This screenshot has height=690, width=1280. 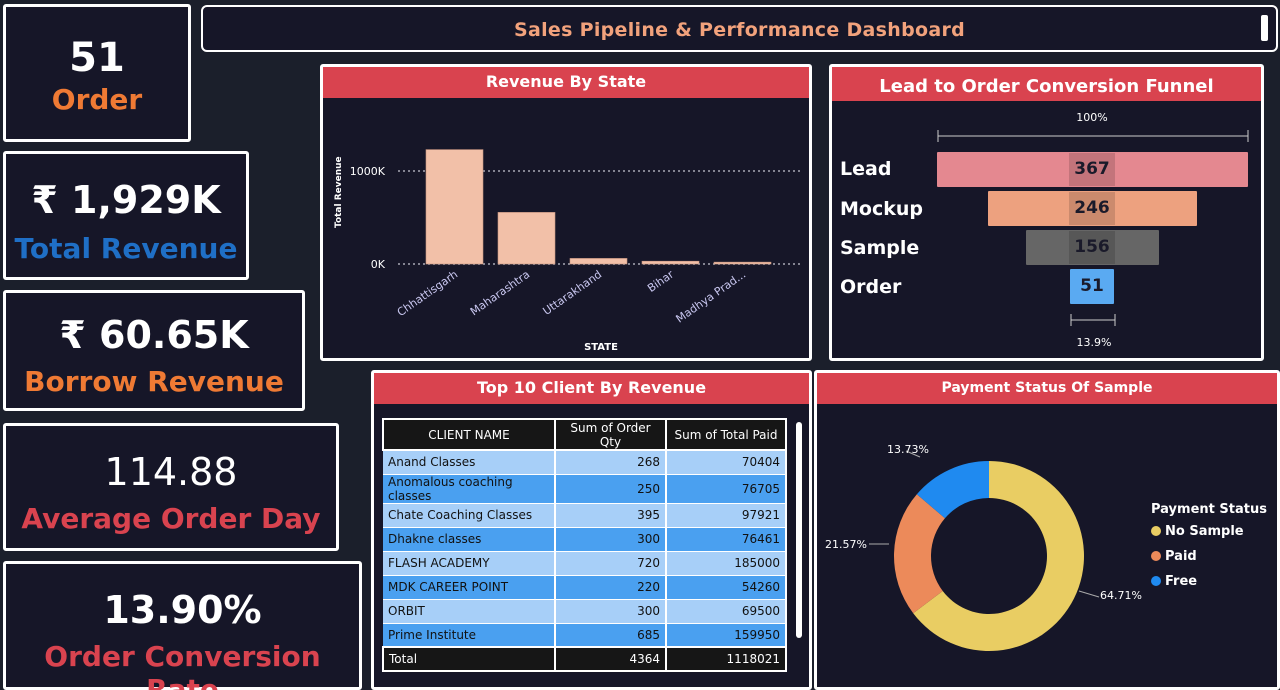 I want to click on slice-label-free: 13.73%, so click(x=908, y=449).